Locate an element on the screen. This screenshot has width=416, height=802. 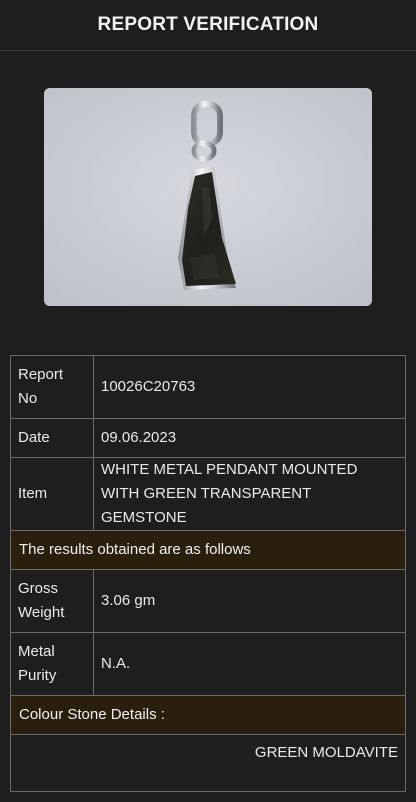
report-no-value: 10026C20763 is located at coordinates (249, 387).